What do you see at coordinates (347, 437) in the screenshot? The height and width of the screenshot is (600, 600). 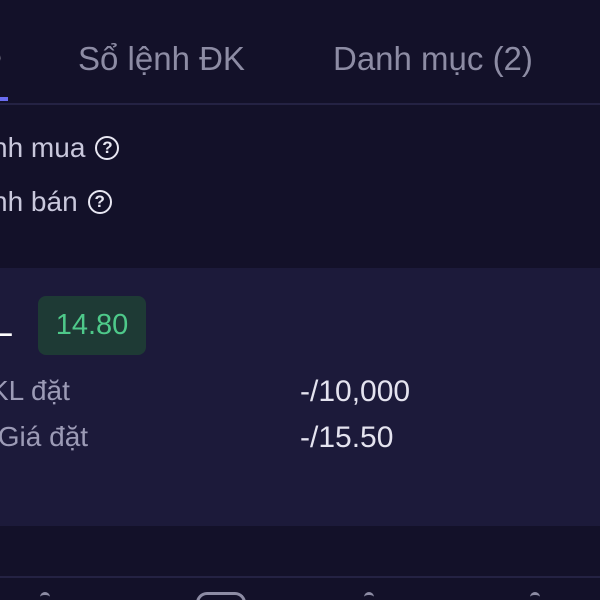 I see `order-price-value: -/15.50` at bounding box center [347, 437].